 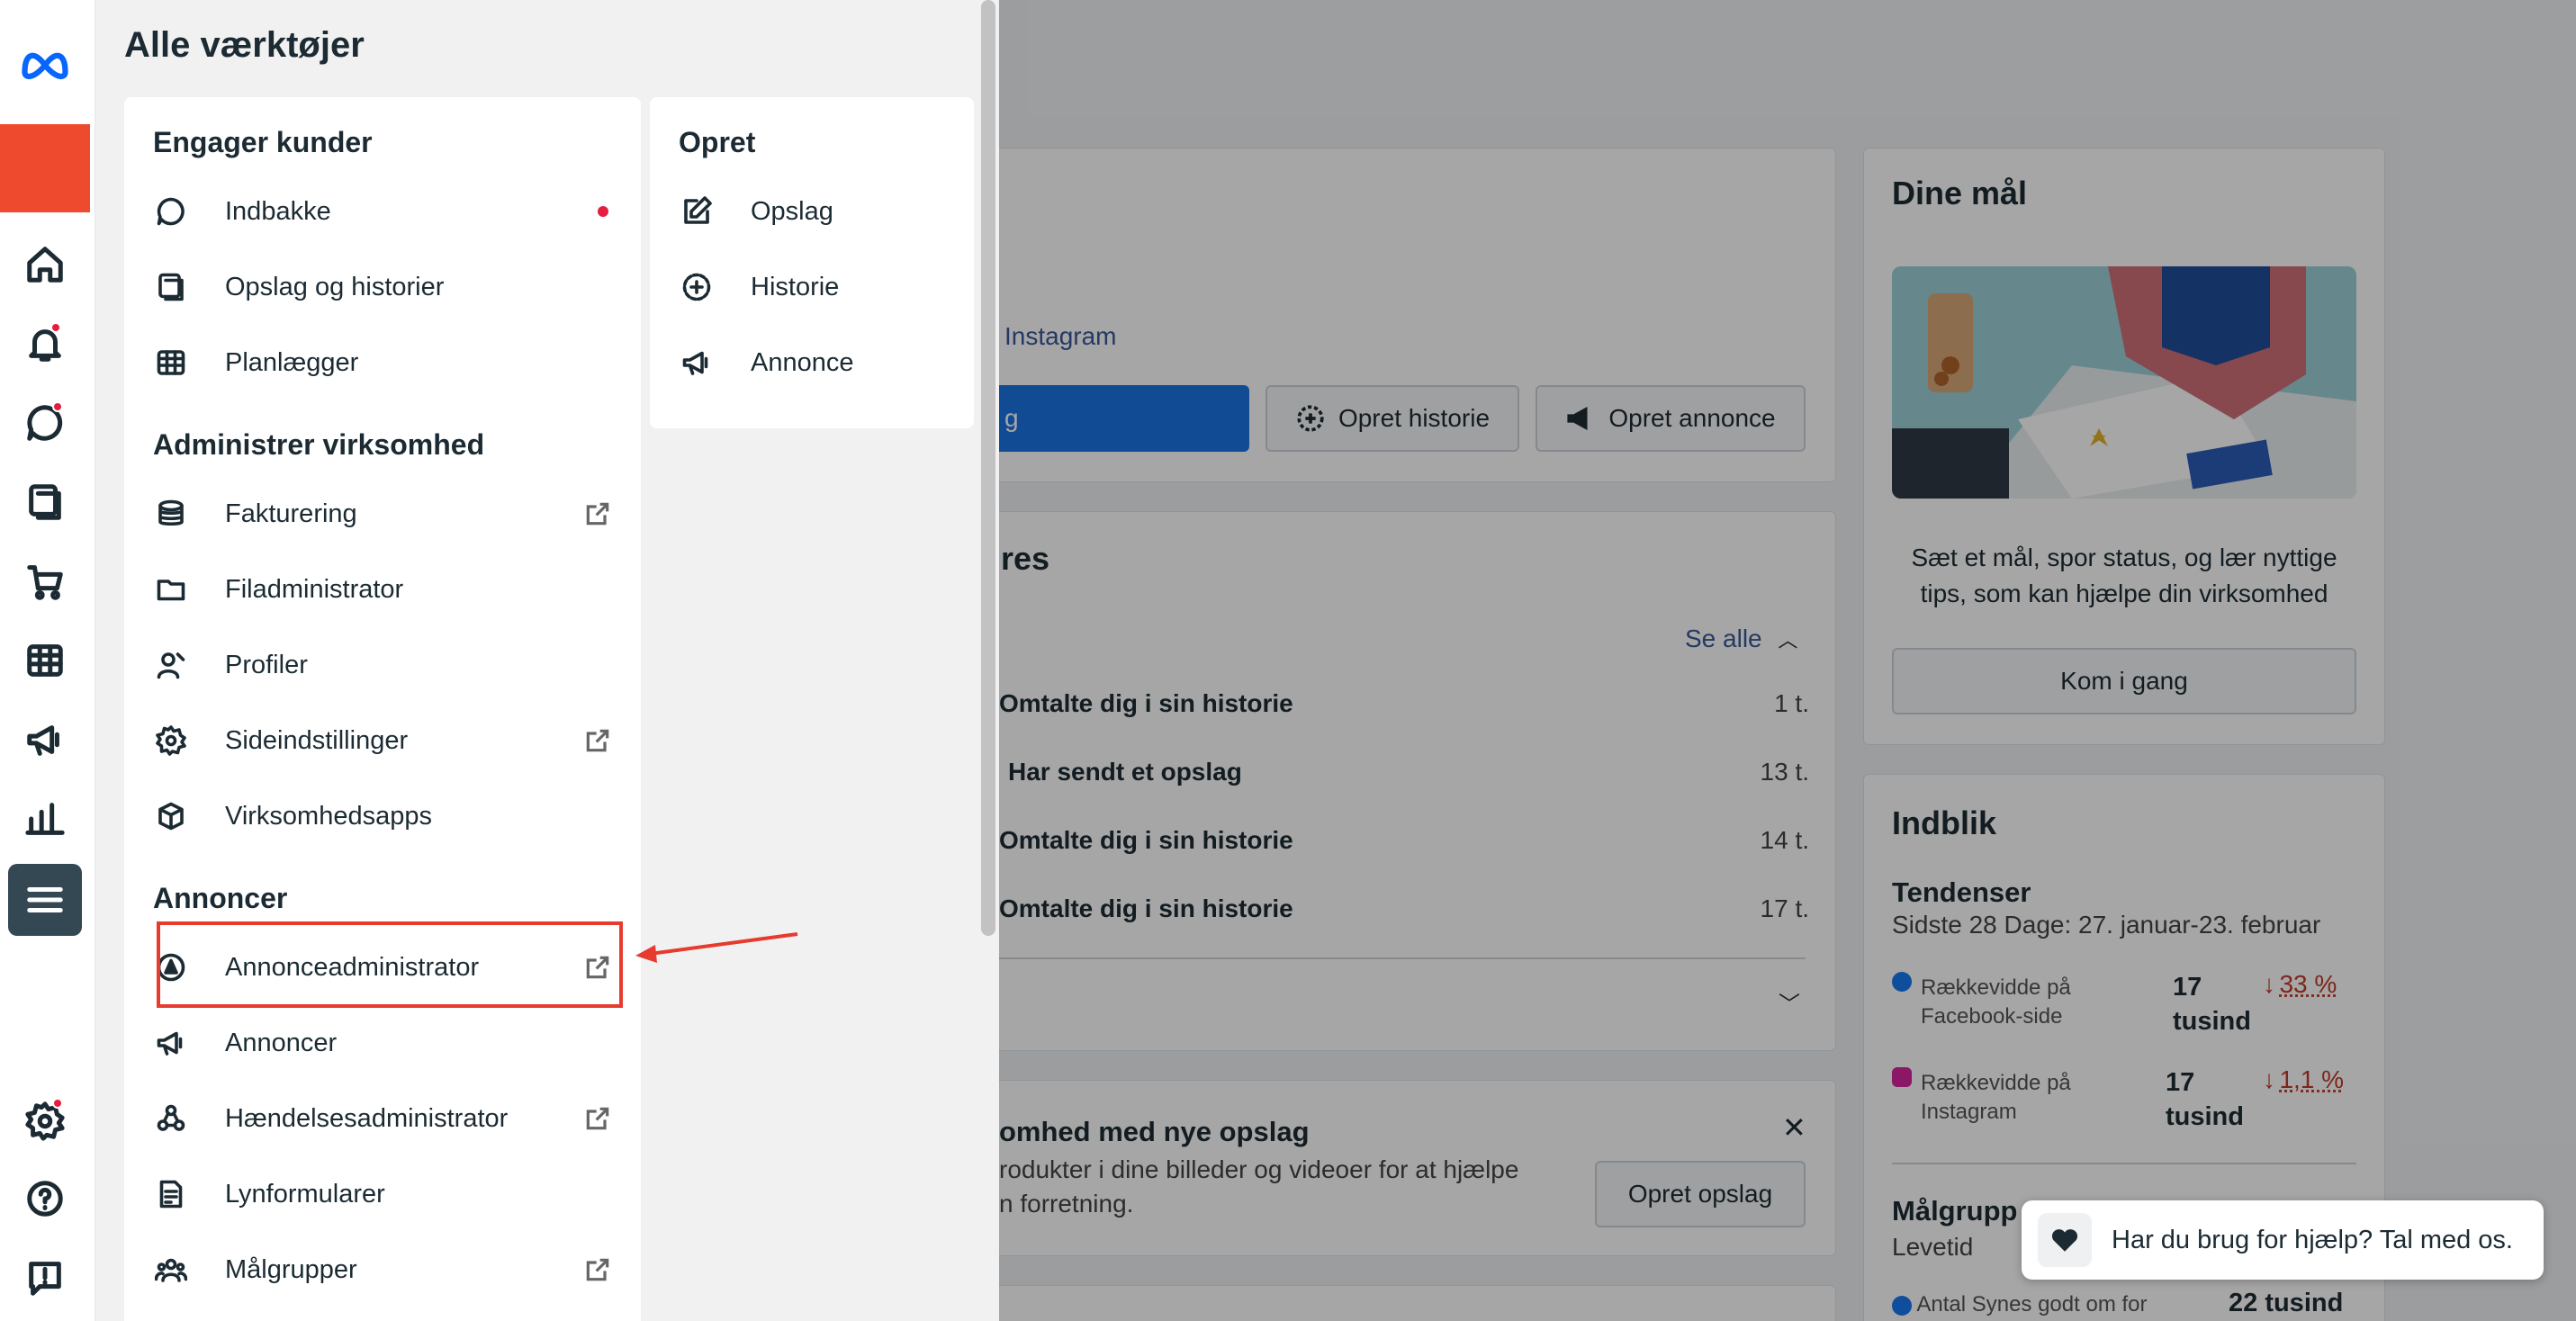 I want to click on insights-bar-chart-icon, so click(x=45, y=819).